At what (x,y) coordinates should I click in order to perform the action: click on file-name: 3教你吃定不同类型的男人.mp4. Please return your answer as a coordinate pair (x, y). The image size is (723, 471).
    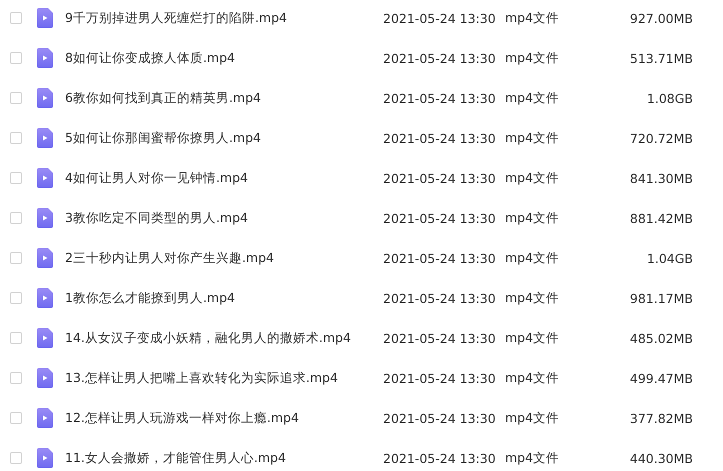
    Looking at the image, I should click on (224, 218).